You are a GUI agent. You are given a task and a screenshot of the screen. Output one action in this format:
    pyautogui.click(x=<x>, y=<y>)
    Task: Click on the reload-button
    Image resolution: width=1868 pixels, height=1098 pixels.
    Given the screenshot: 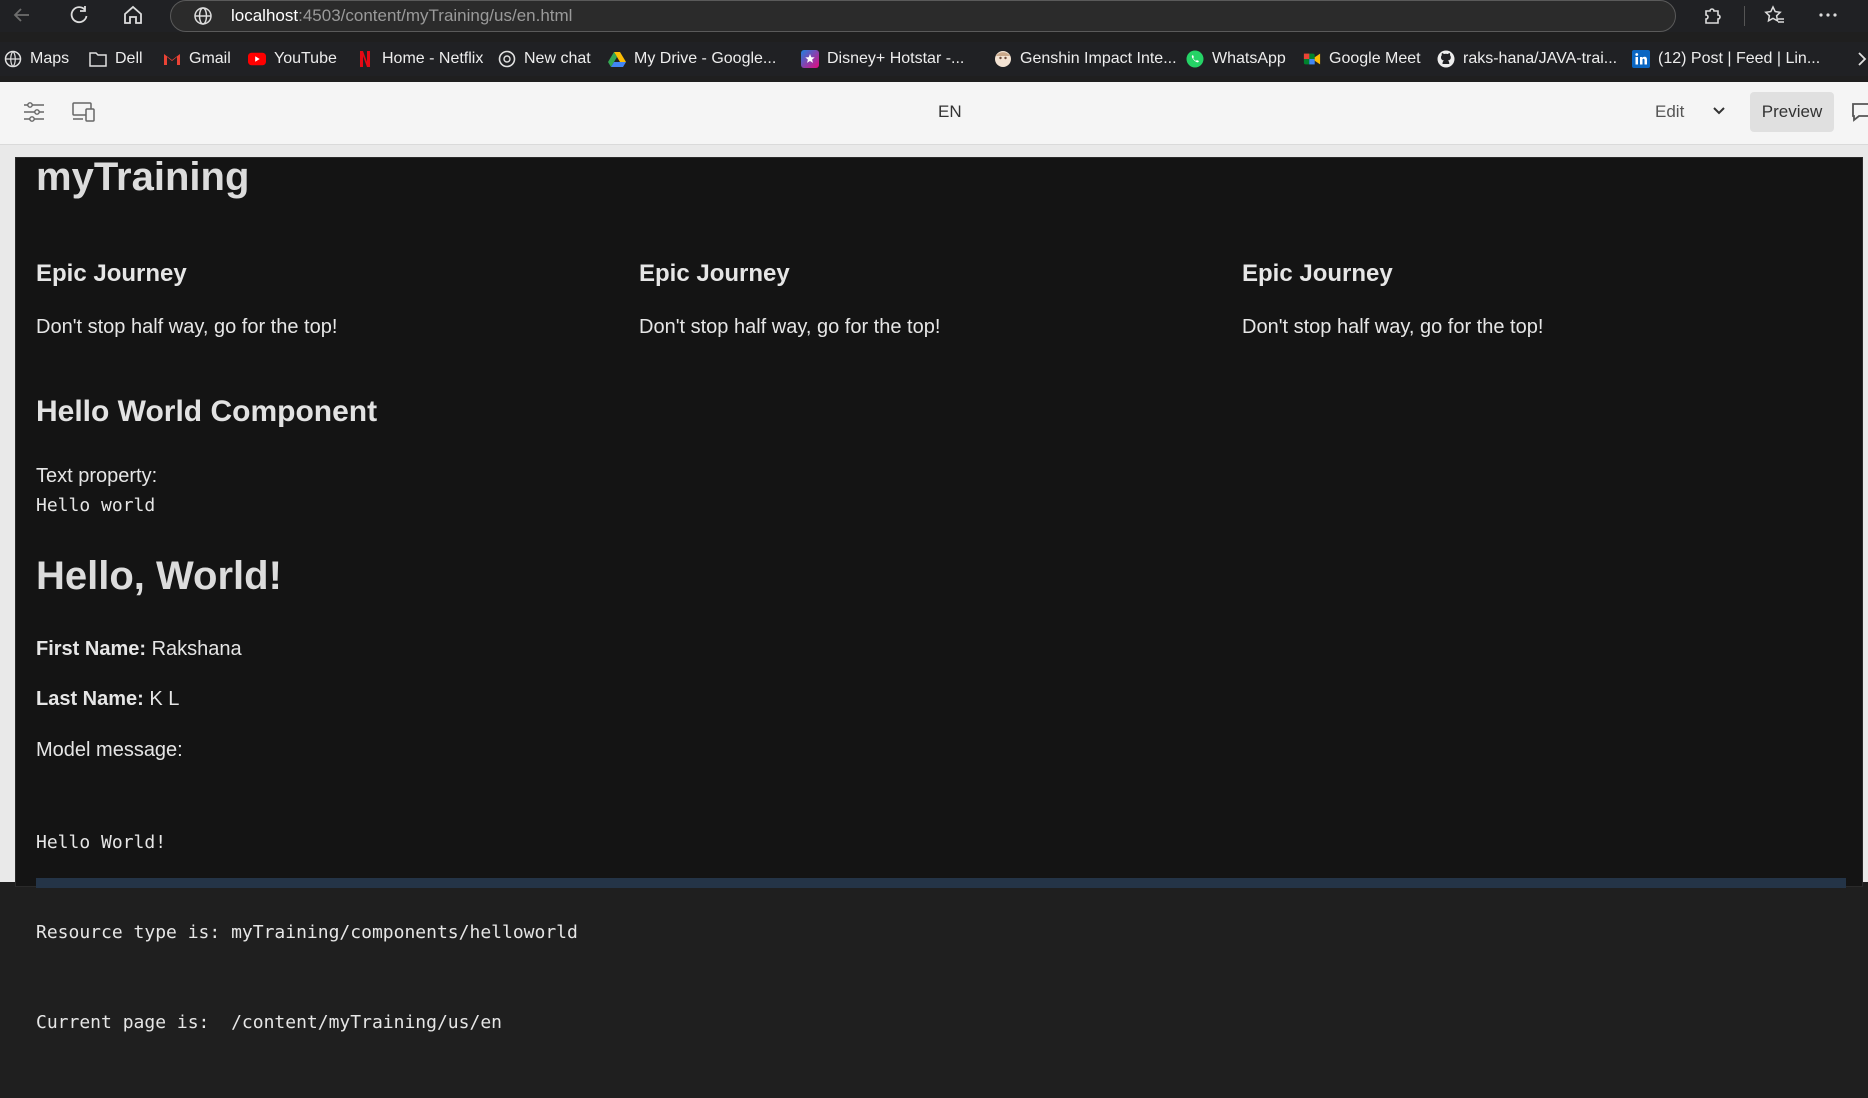 What is the action you would take?
    pyautogui.click(x=79, y=15)
    